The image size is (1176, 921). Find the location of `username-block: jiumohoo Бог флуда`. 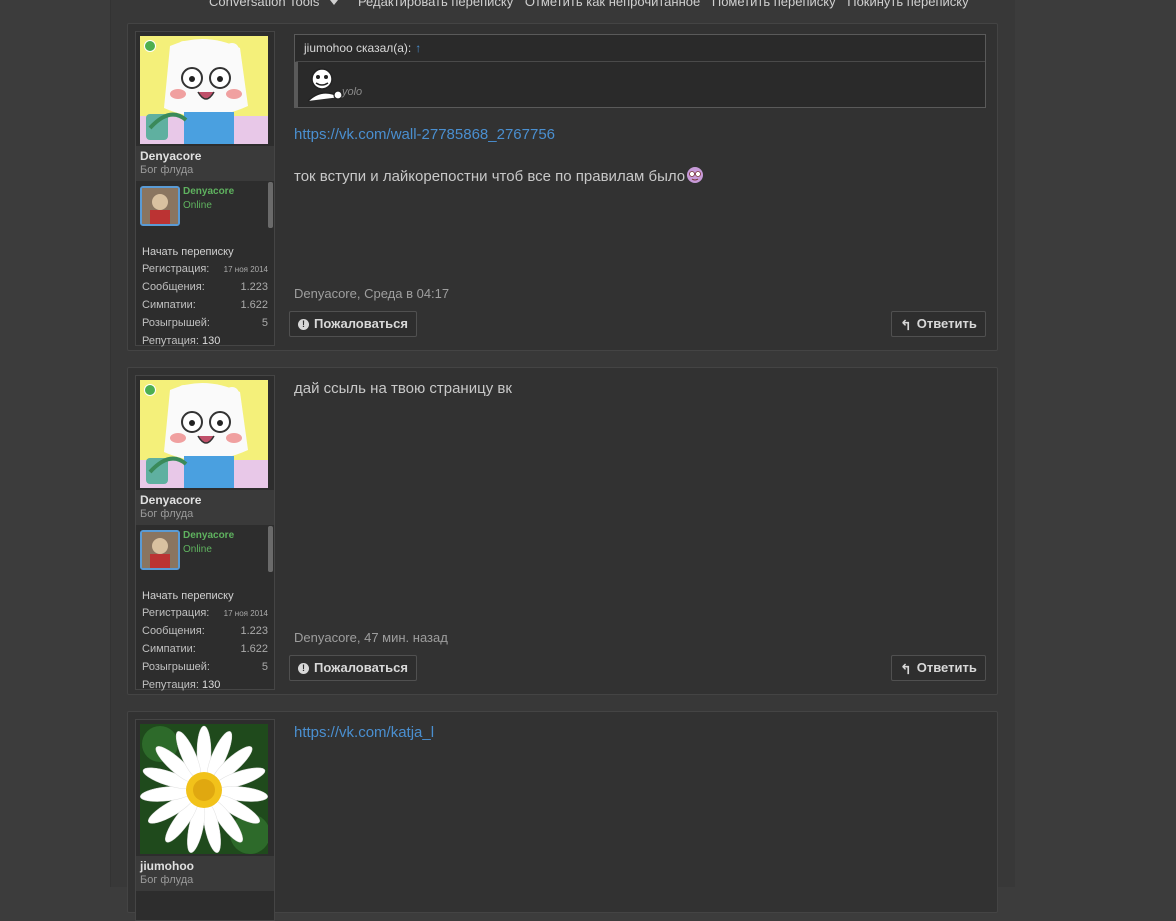

username-block: jiumohoo Бог флуда is located at coordinates (205, 873).